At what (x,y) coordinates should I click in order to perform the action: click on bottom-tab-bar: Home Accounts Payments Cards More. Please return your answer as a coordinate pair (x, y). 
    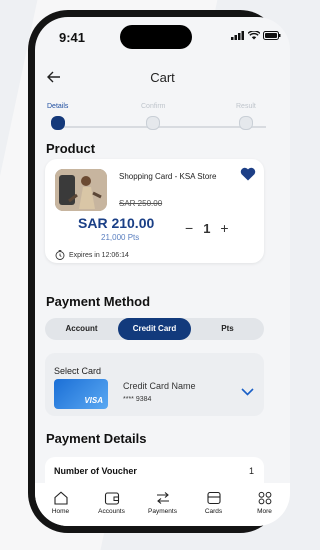
    Looking at the image, I should click on (162, 504).